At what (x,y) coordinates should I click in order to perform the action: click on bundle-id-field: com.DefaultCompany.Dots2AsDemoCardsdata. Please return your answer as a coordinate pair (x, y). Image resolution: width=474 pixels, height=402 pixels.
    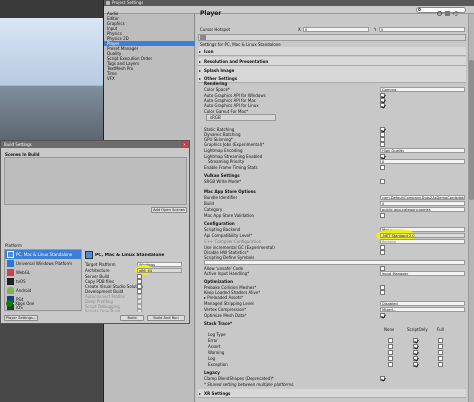
    Looking at the image, I should click on (422, 197).